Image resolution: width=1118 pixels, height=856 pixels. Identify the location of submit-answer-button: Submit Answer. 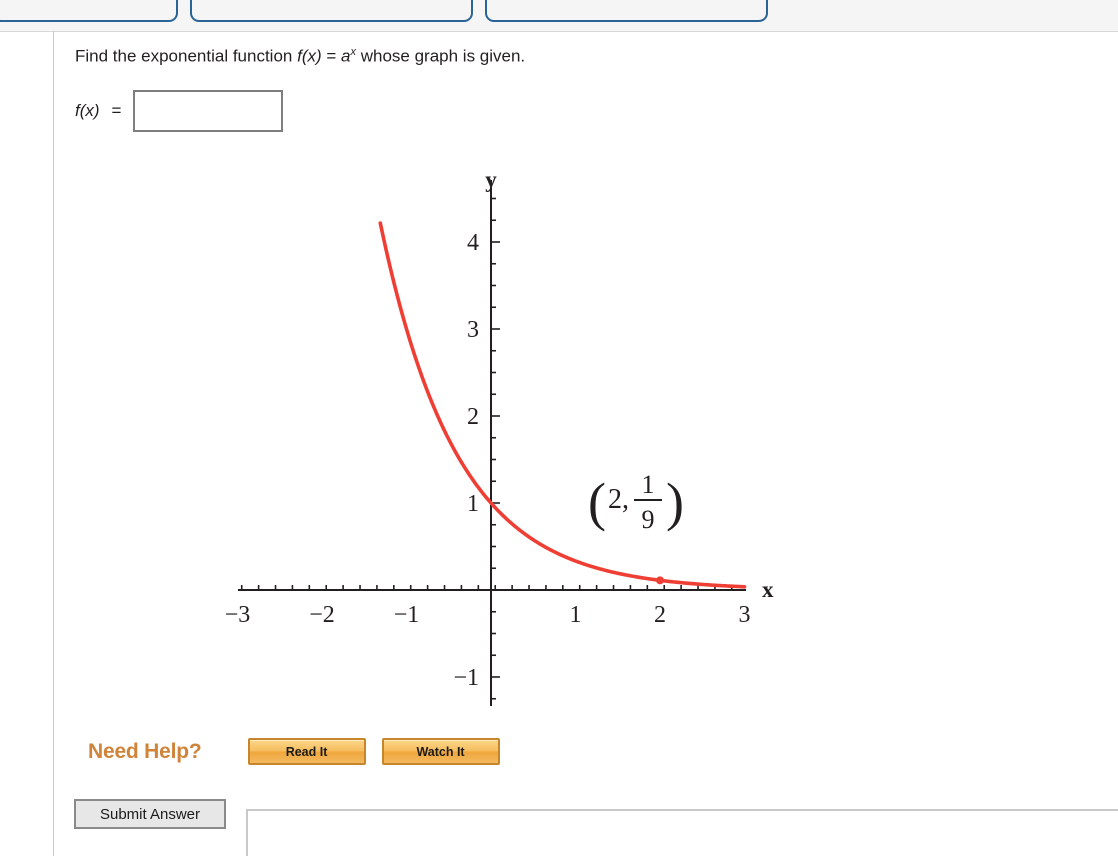
(150, 814).